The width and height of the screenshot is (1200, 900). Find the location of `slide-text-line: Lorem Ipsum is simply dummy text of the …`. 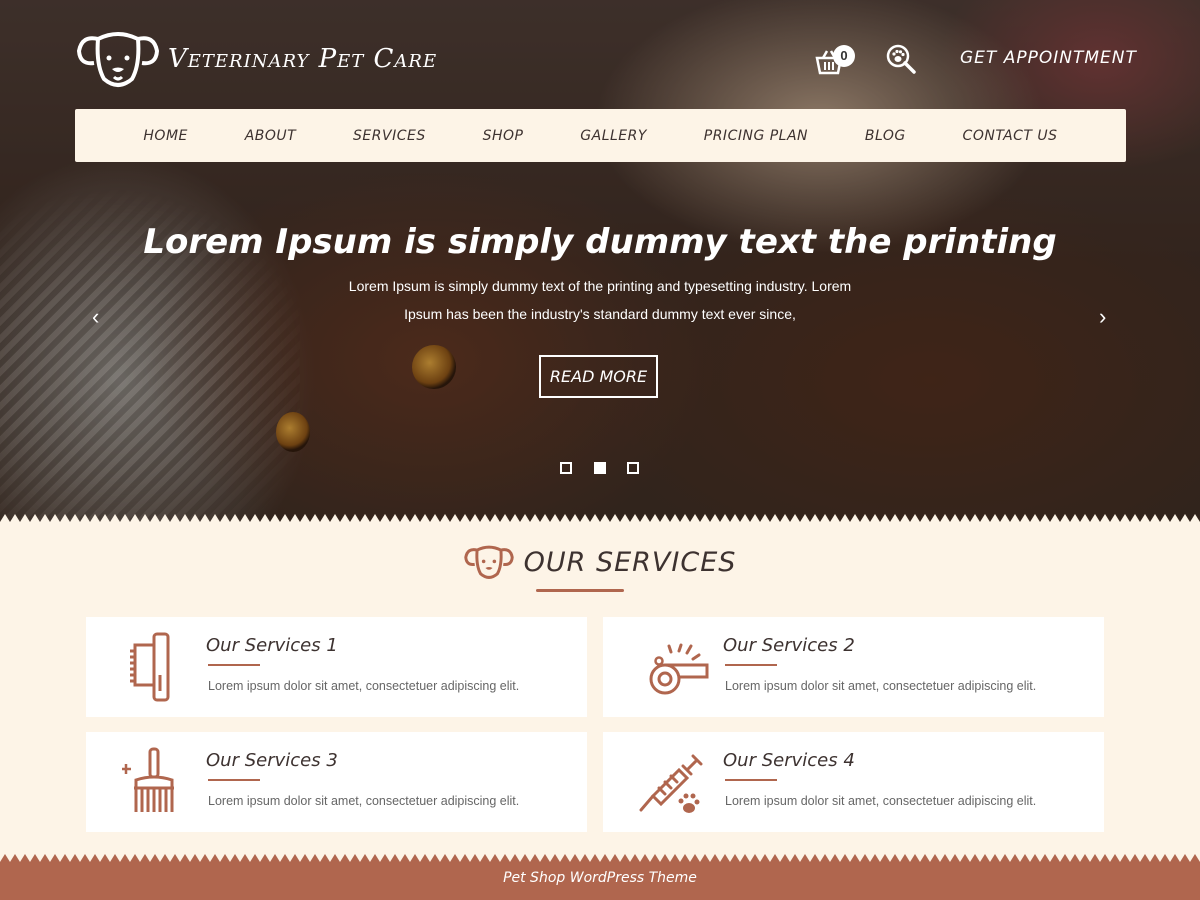

slide-text-line: Lorem Ipsum is simply dummy text of the … is located at coordinates (600, 286).